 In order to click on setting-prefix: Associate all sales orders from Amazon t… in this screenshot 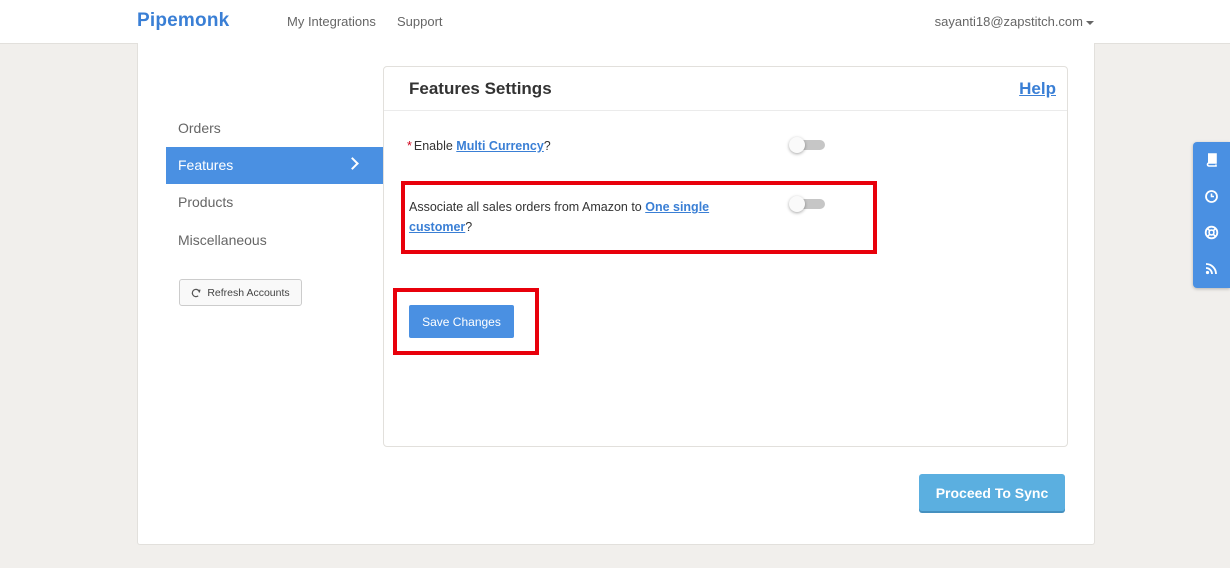, I will do `click(527, 207)`.